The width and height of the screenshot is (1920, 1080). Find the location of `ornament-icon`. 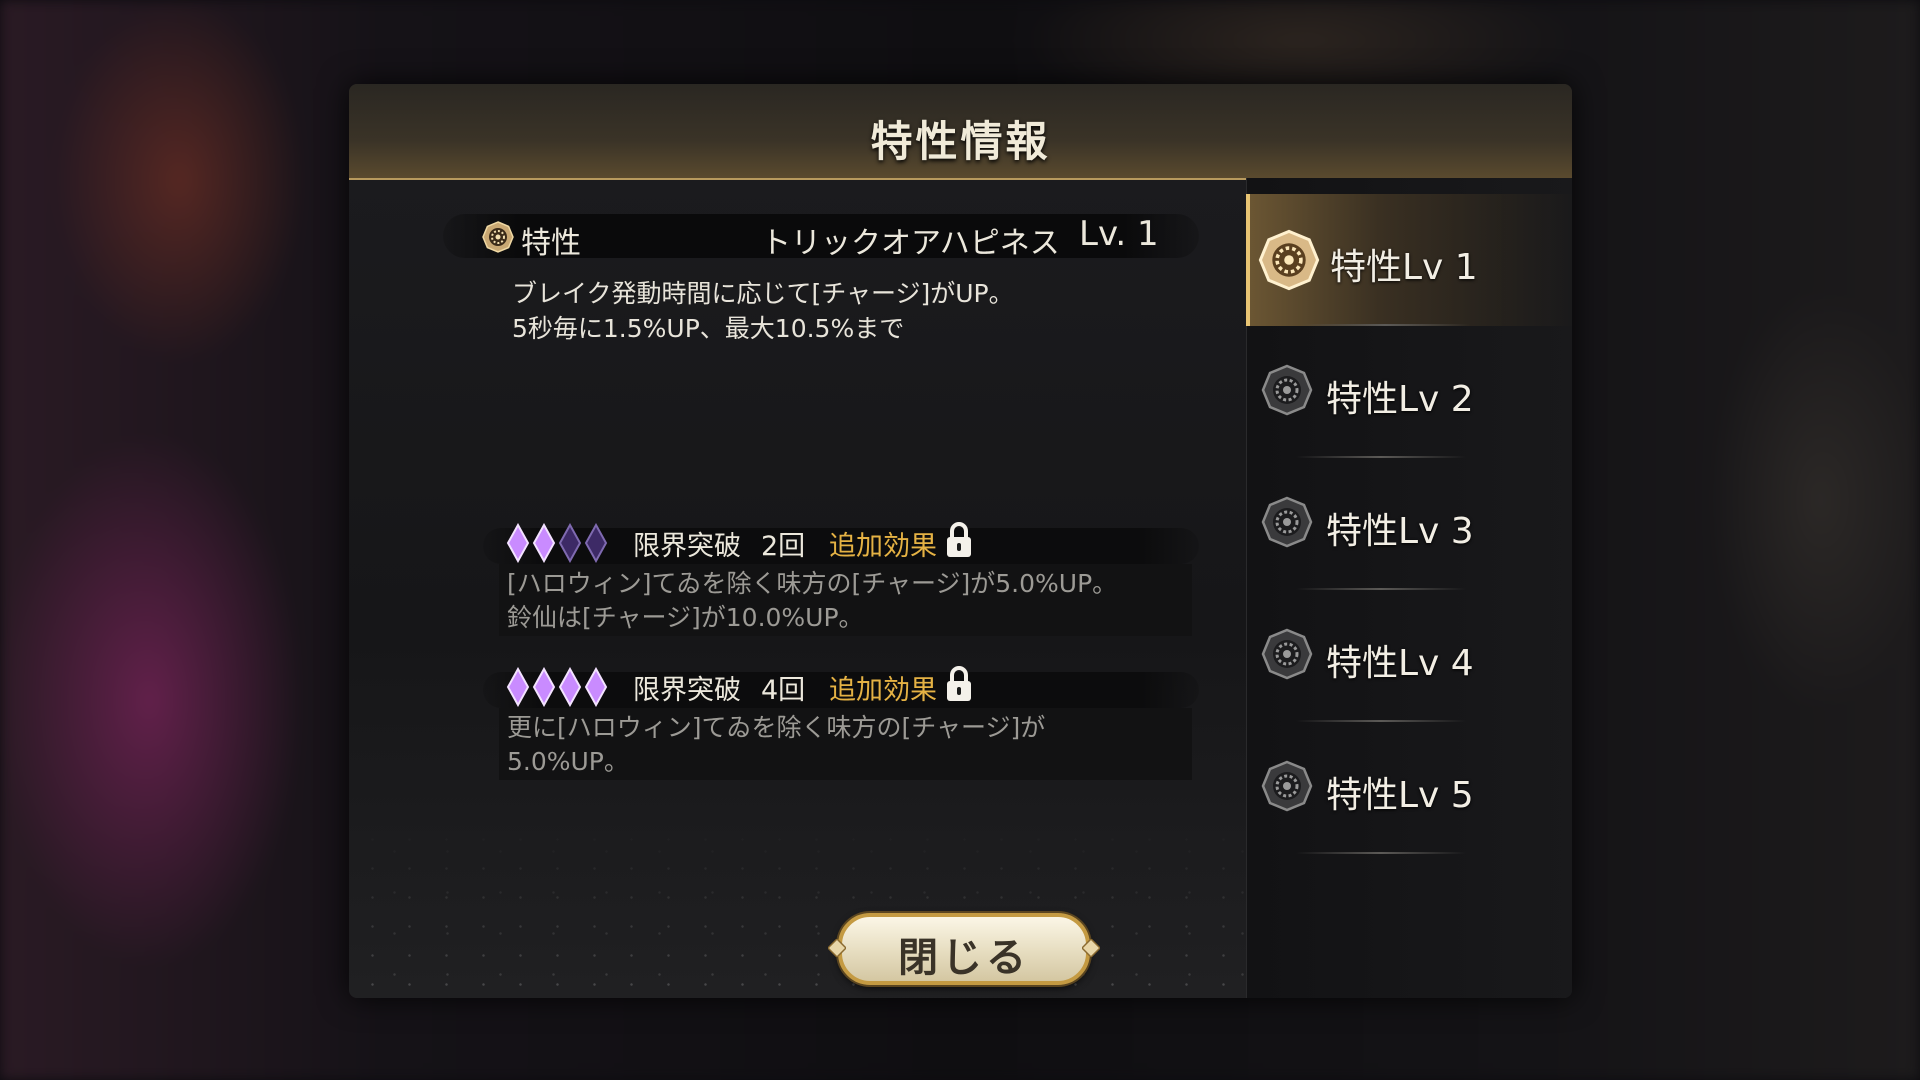

ornament-icon is located at coordinates (1091, 948).